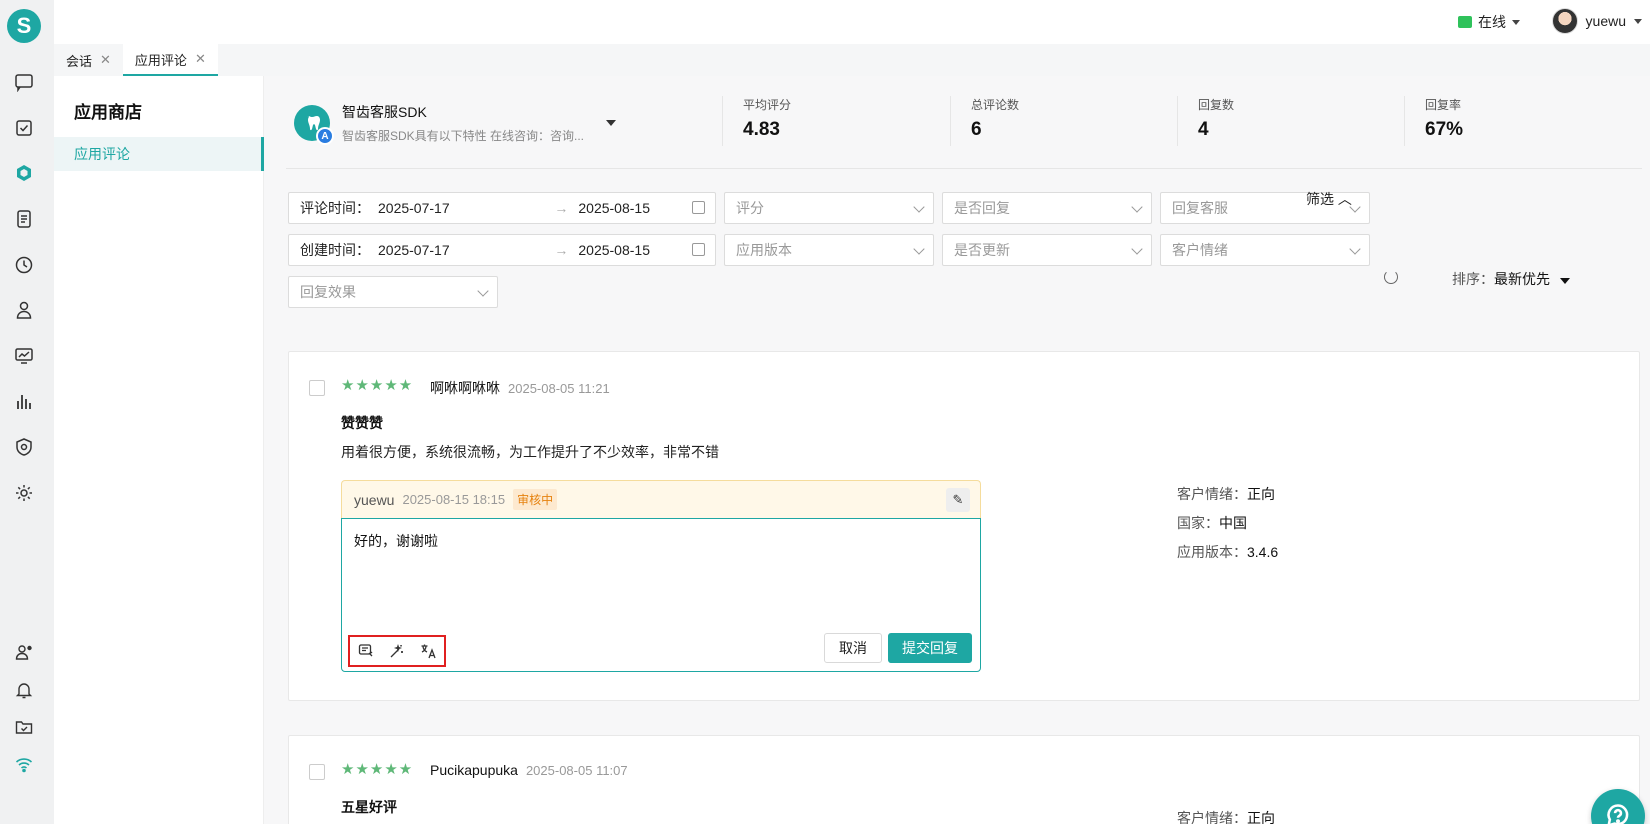  What do you see at coordinates (1212, 523) in the screenshot?
I see `meta-country: 国家：中国` at bounding box center [1212, 523].